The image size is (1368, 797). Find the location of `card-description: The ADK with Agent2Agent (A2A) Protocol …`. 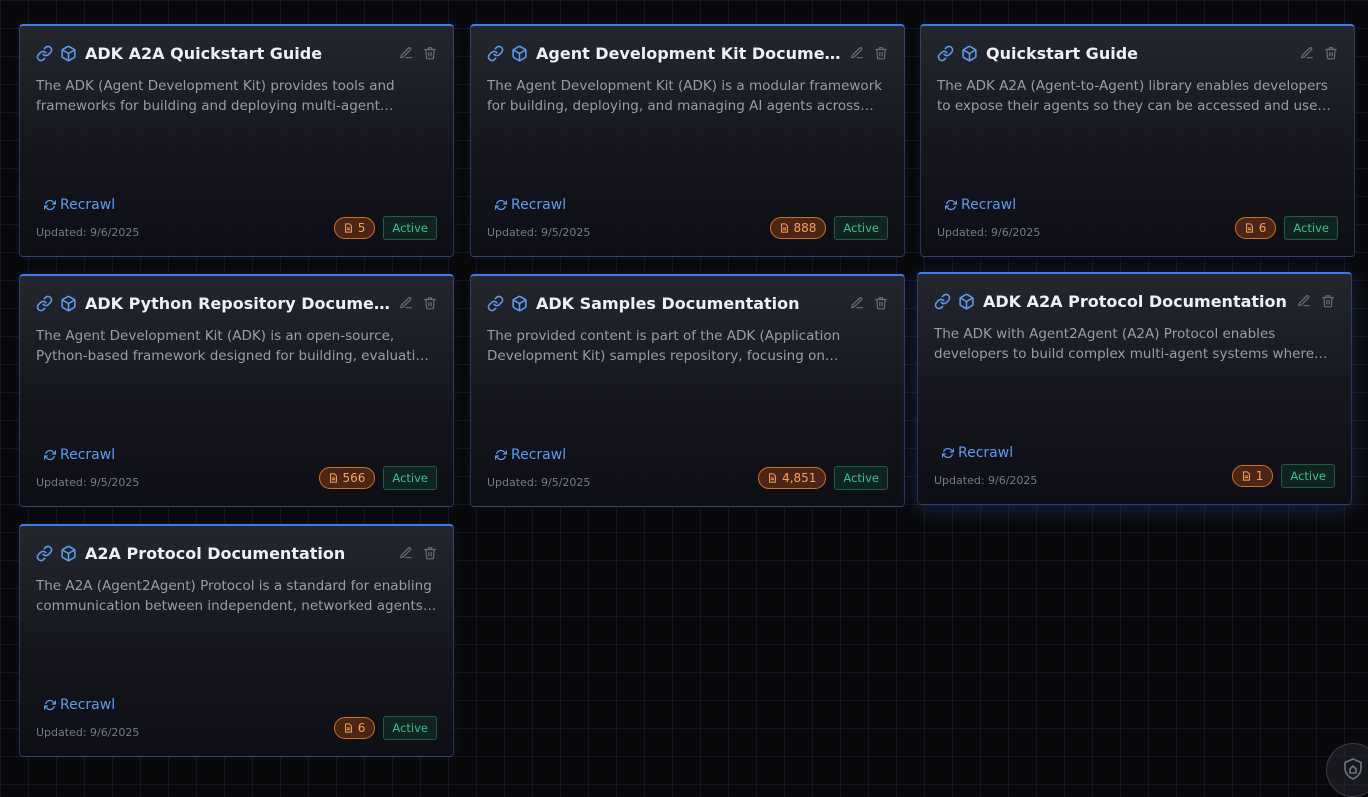

card-description: The ADK with Agent2Agent (A2A) Protocol … is located at coordinates (1124, 344).